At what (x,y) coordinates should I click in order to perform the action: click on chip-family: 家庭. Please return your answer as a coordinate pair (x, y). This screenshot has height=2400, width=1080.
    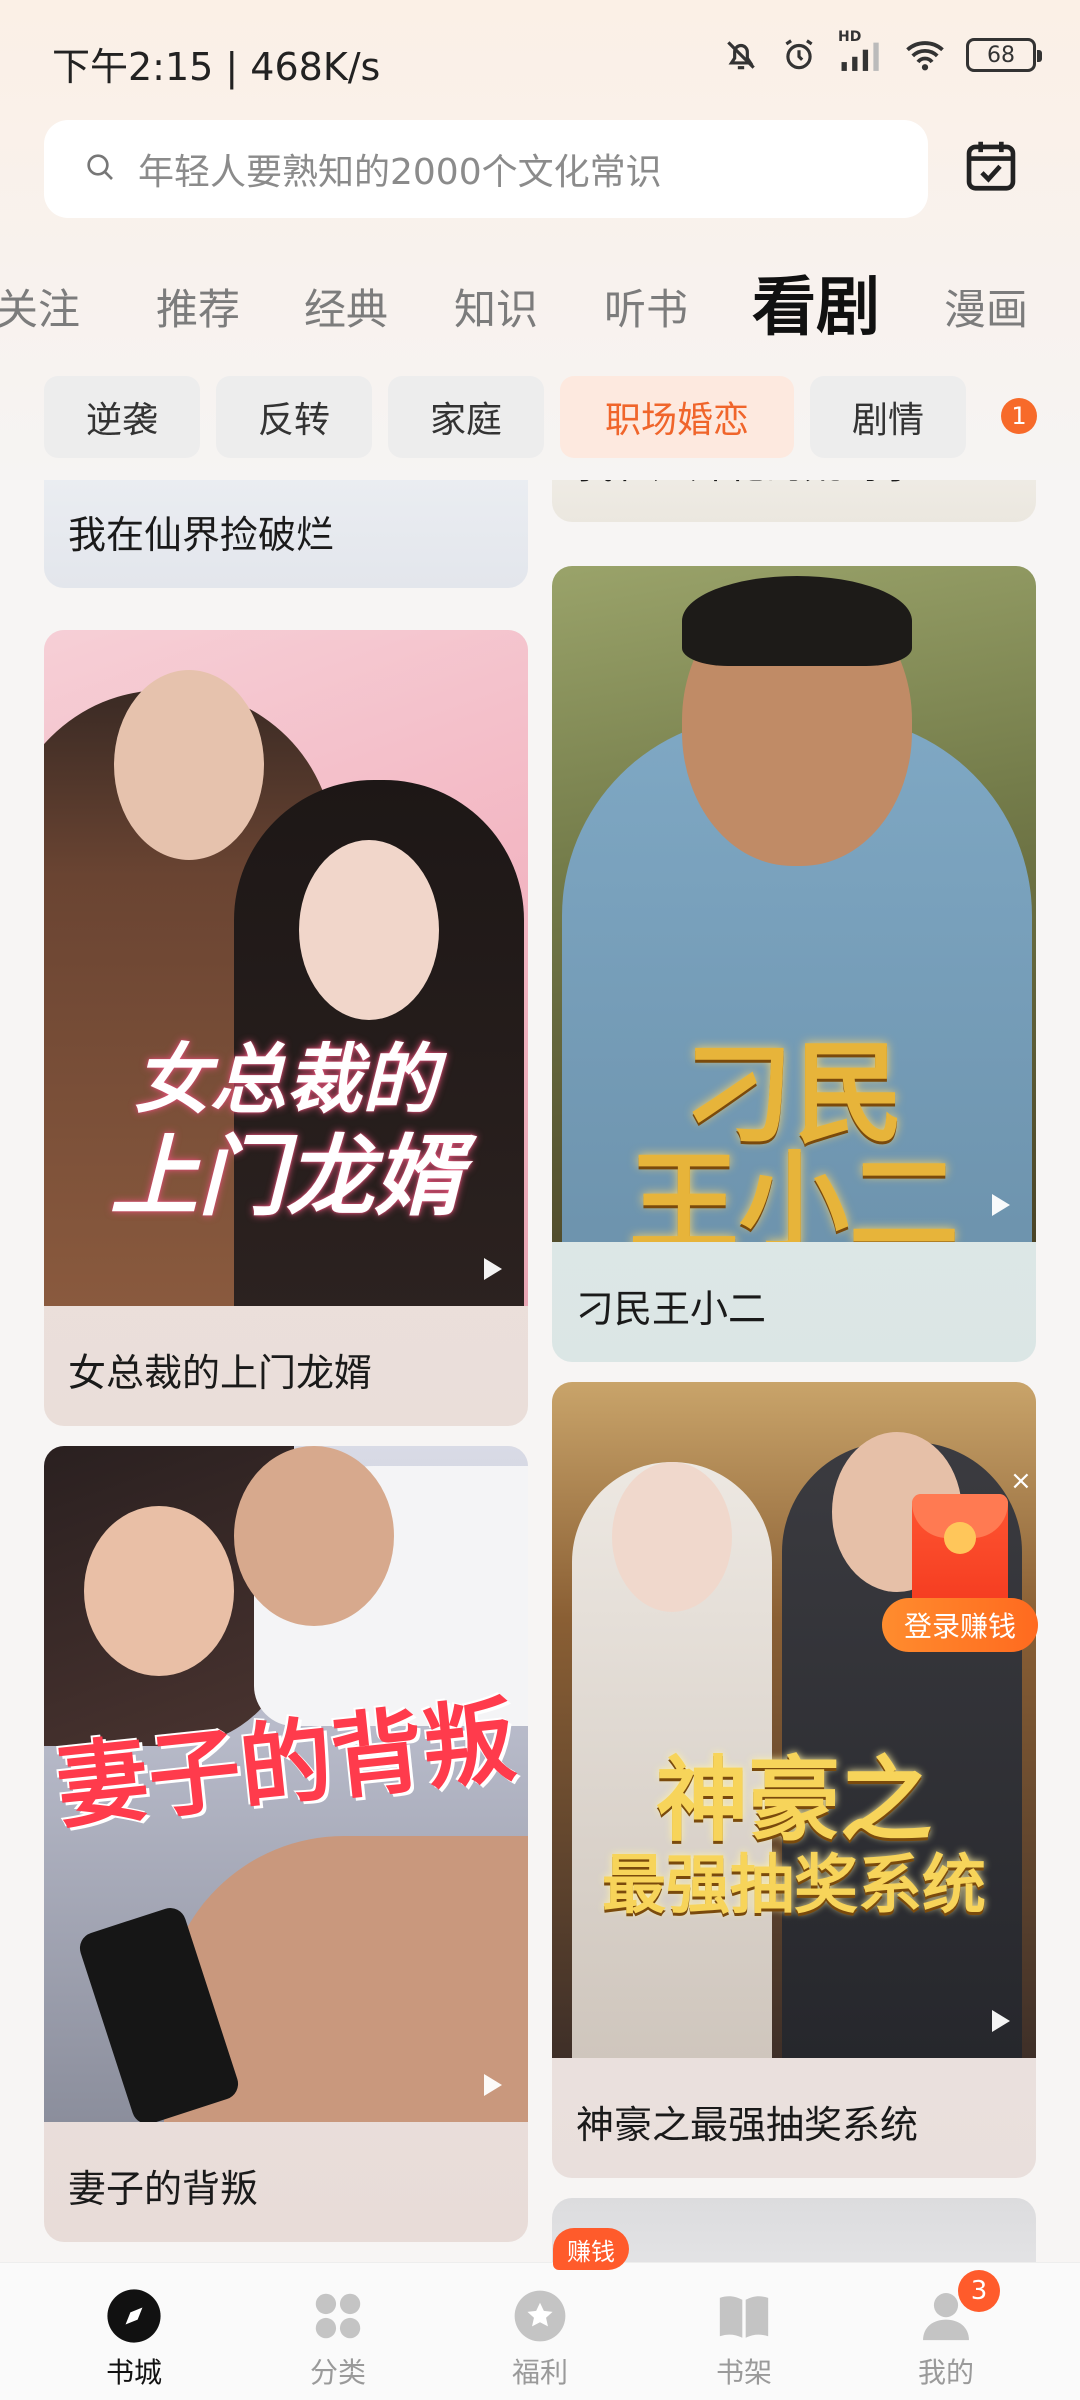
    Looking at the image, I should click on (466, 417).